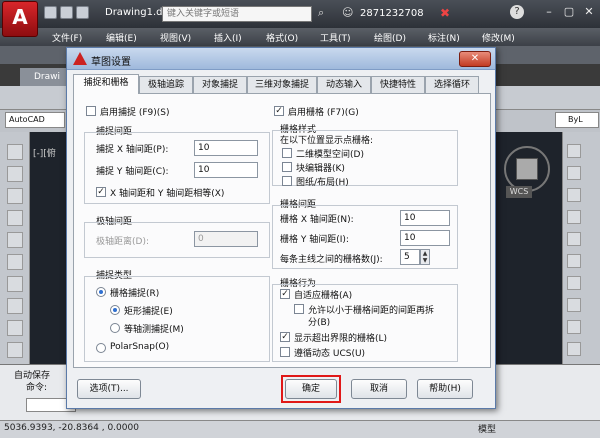 This screenshot has height=438, width=600. What do you see at coordinates (574, 151) in the screenshot?
I see `erase-tool-icon` at bounding box center [574, 151].